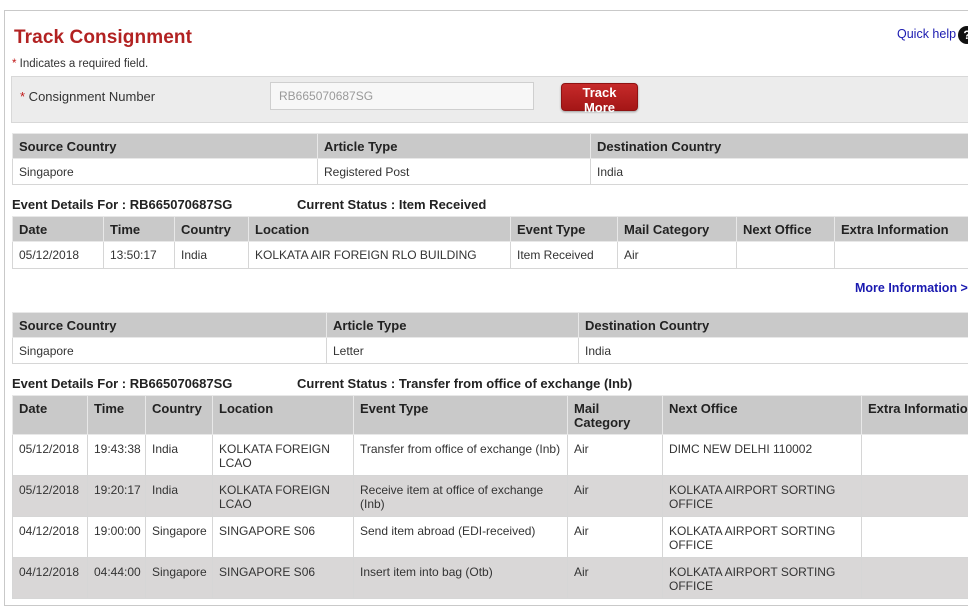  I want to click on table-cell: 04:44:00, so click(116, 578).